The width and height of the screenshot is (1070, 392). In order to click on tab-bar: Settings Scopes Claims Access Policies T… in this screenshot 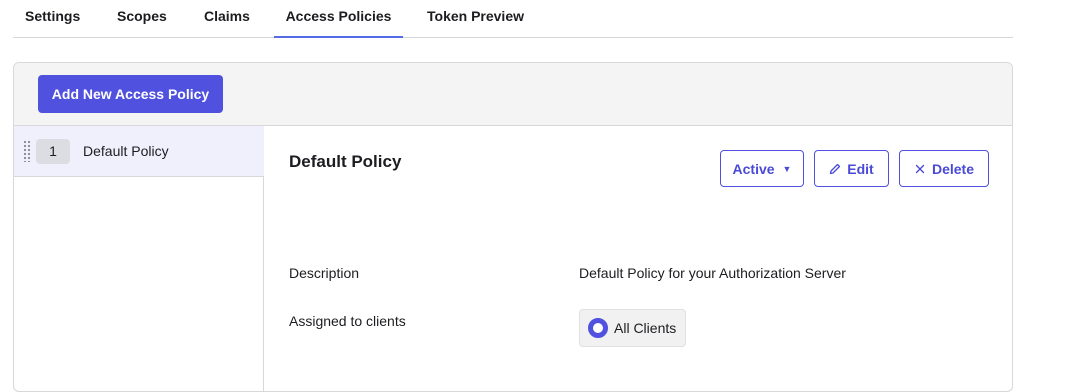, I will do `click(513, 19)`.